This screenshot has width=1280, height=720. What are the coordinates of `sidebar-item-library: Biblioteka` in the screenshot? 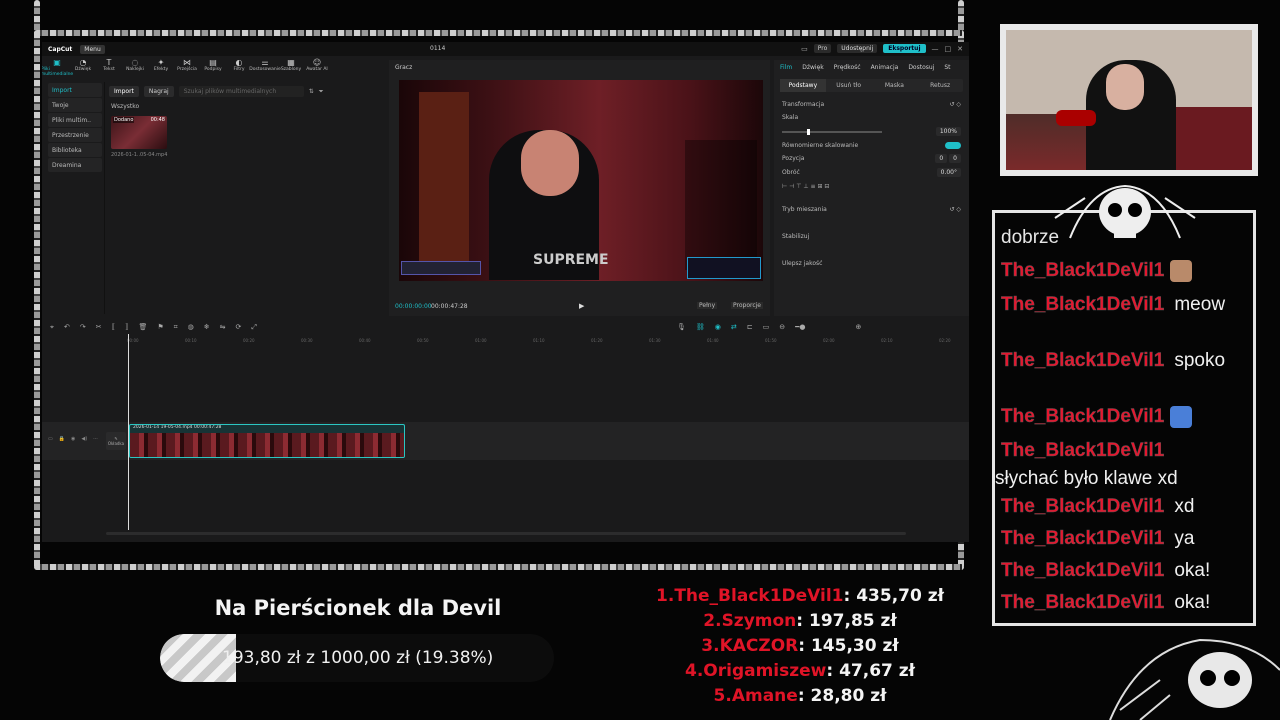 It's located at (75, 150).